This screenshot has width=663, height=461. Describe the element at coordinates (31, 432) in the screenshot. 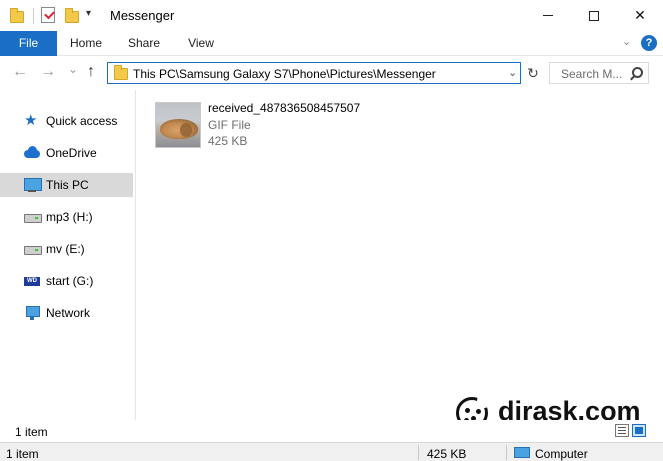

I see `item-count: 1 item` at that location.